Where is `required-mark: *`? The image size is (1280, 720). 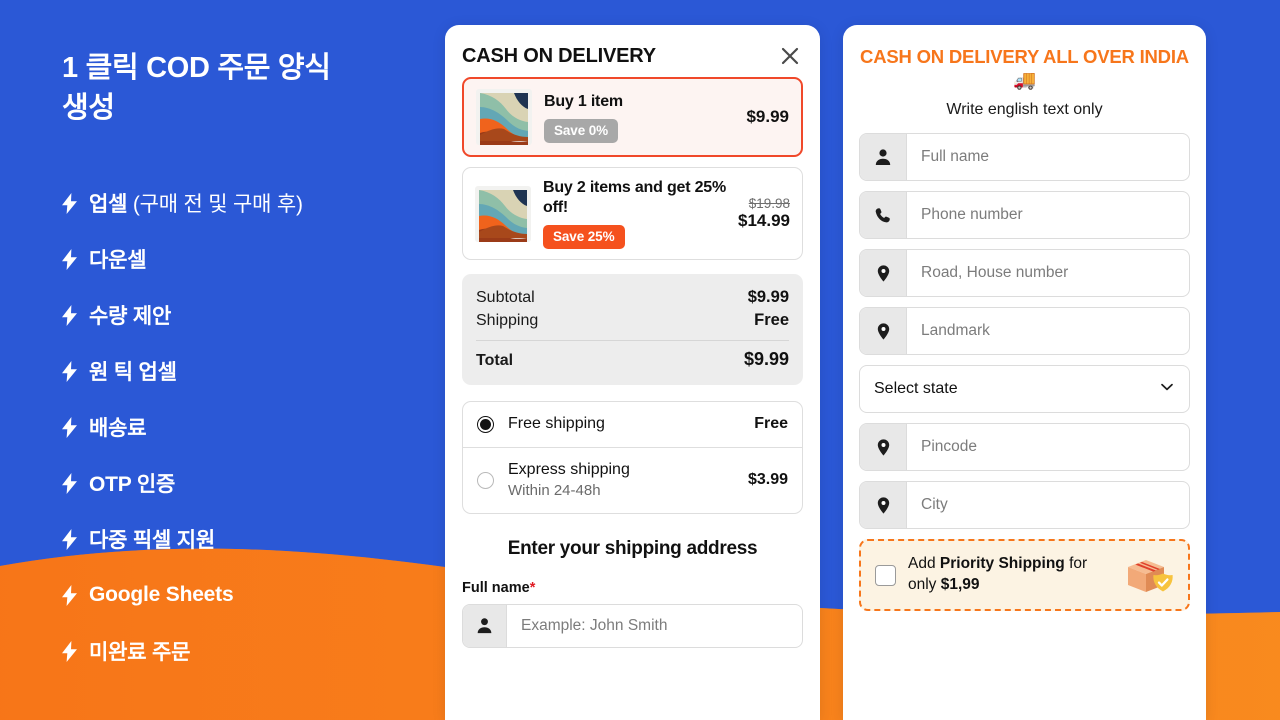
required-mark: * is located at coordinates (532, 587).